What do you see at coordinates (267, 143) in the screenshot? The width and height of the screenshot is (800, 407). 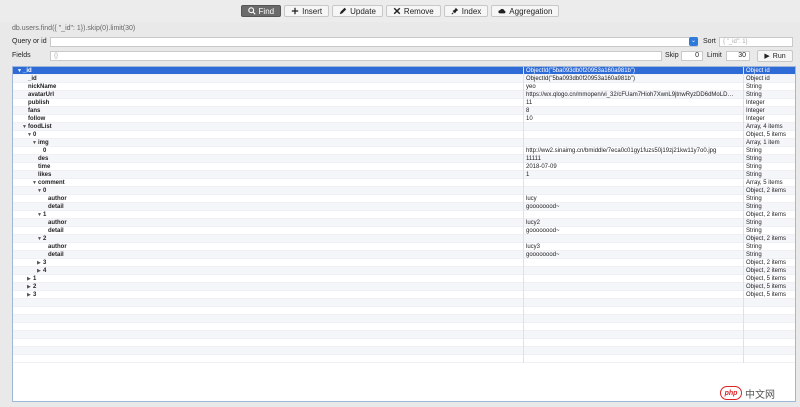 I see `key-cell: ▼img` at bounding box center [267, 143].